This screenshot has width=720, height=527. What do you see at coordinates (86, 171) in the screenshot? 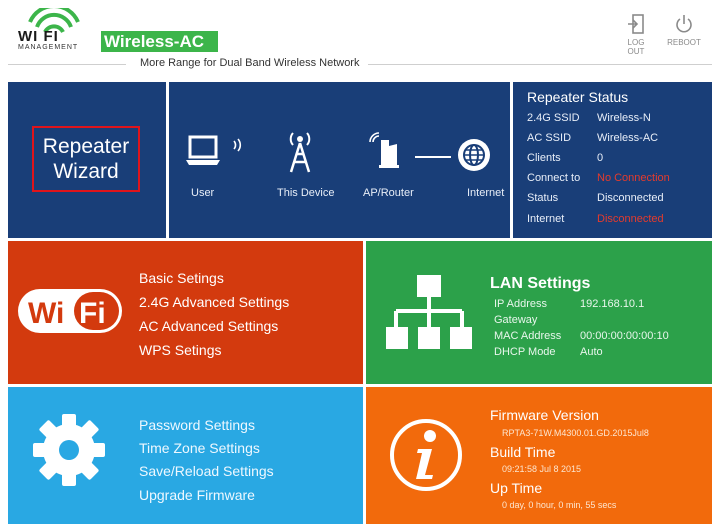
I see `wizard-label-line2: Wizard` at bounding box center [86, 171].